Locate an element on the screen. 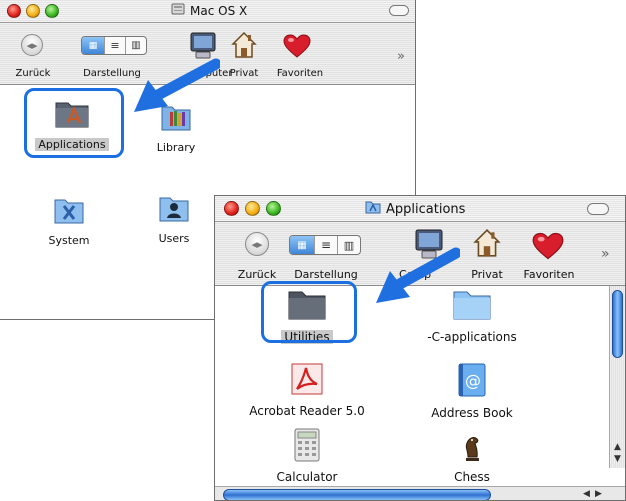 This screenshot has width=626, height=501. system-folder-icon is located at coordinates (69, 211).